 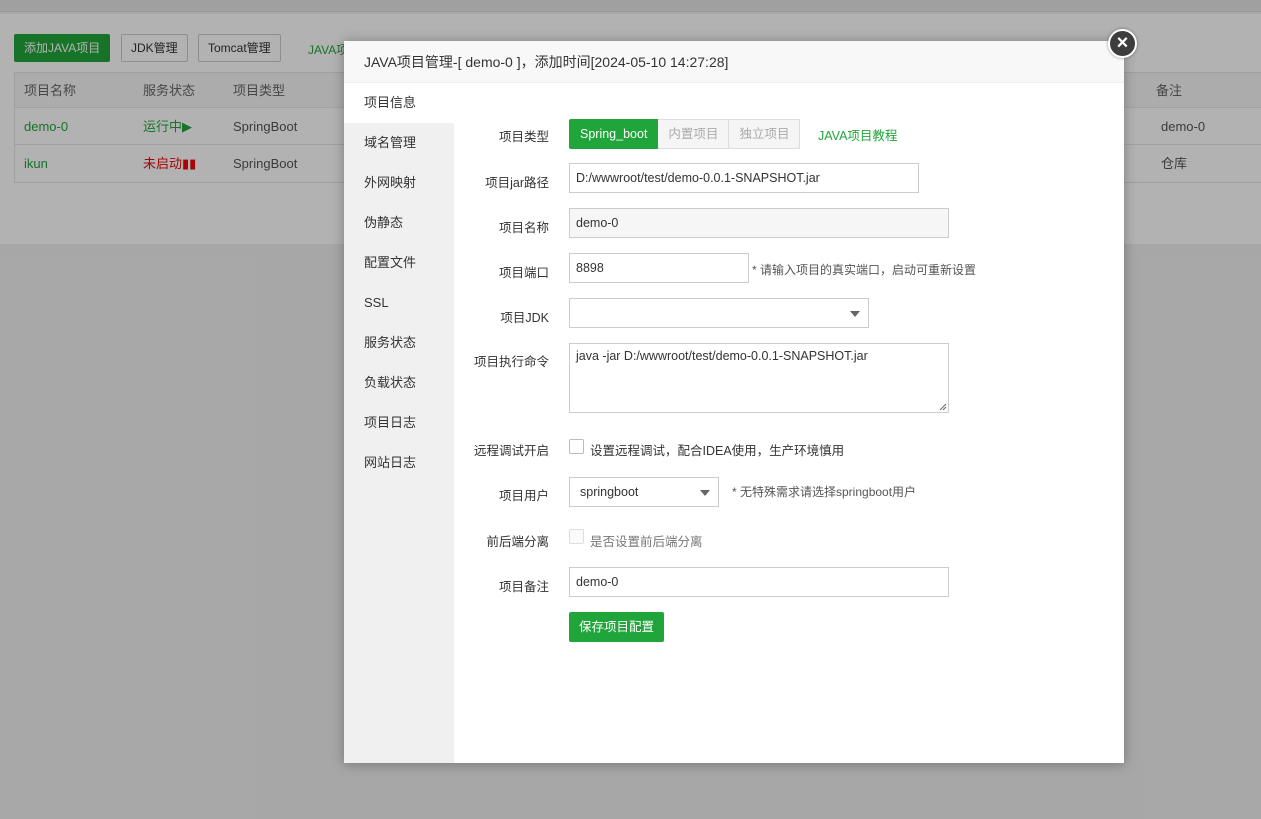 What do you see at coordinates (524, 318) in the screenshot?
I see `project-jdk-label: 项目JDK` at bounding box center [524, 318].